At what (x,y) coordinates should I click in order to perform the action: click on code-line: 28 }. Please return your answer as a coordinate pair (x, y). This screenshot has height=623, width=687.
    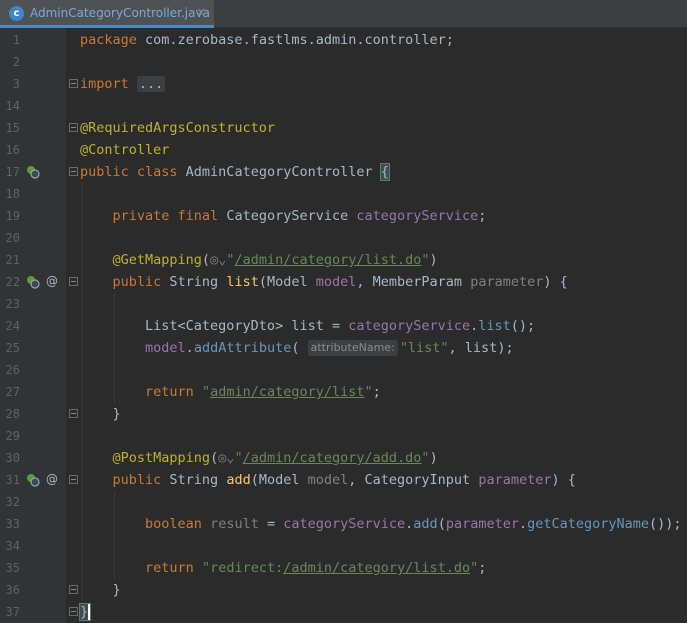
    Looking at the image, I should click on (343, 414).